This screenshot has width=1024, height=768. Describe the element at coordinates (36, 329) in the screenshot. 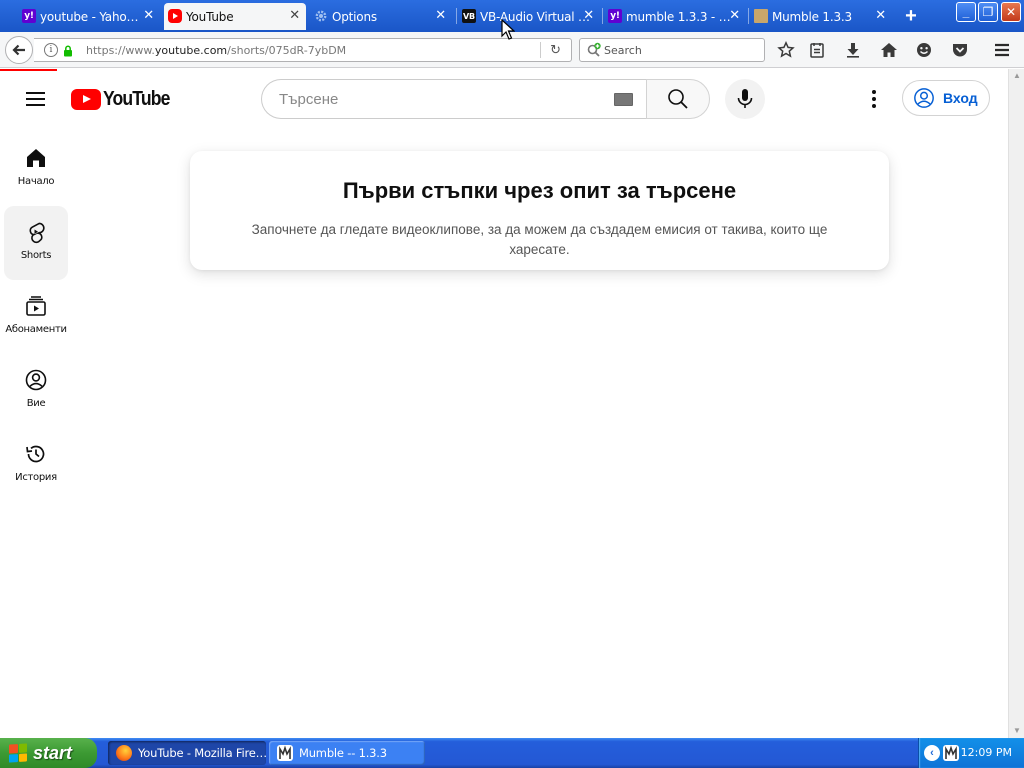

I see `guide-label: Абонаменти` at that location.